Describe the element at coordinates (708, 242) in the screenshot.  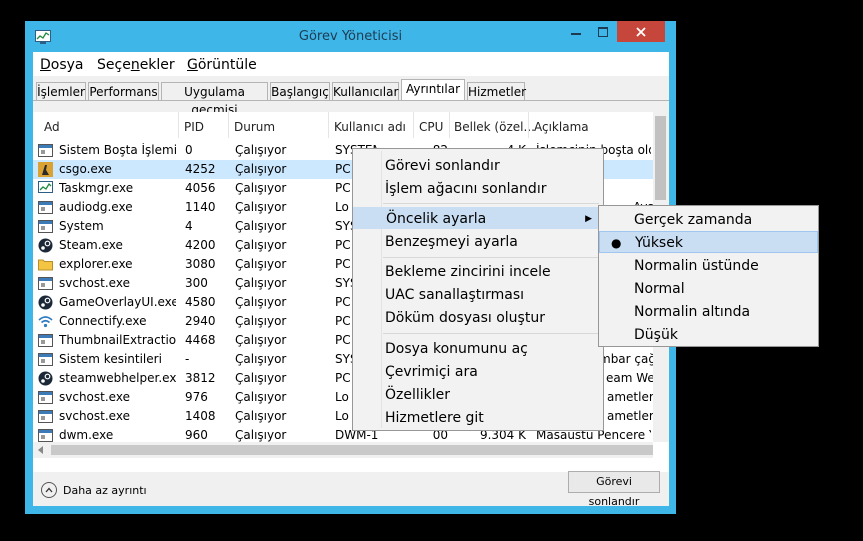
I see `priority-high: ● Yüksek` at that location.